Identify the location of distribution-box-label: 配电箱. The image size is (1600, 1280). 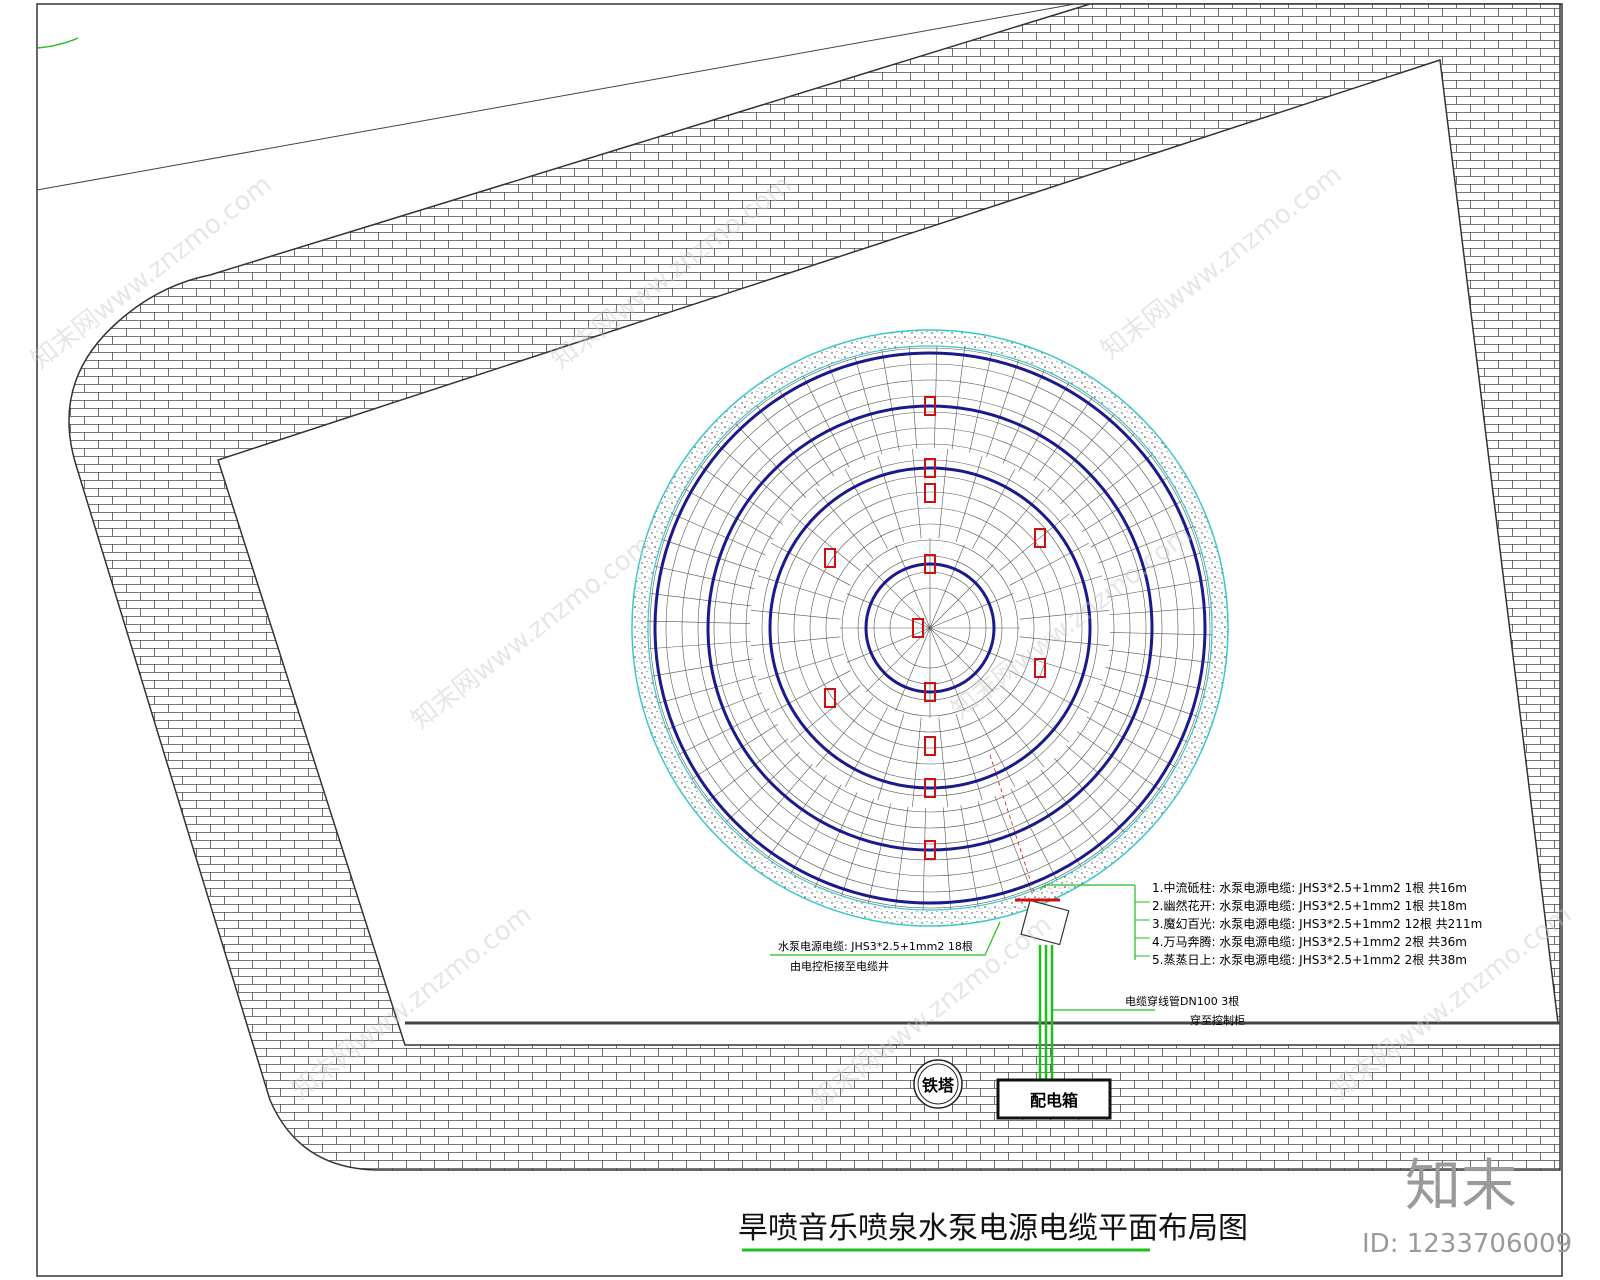
(1054, 1100).